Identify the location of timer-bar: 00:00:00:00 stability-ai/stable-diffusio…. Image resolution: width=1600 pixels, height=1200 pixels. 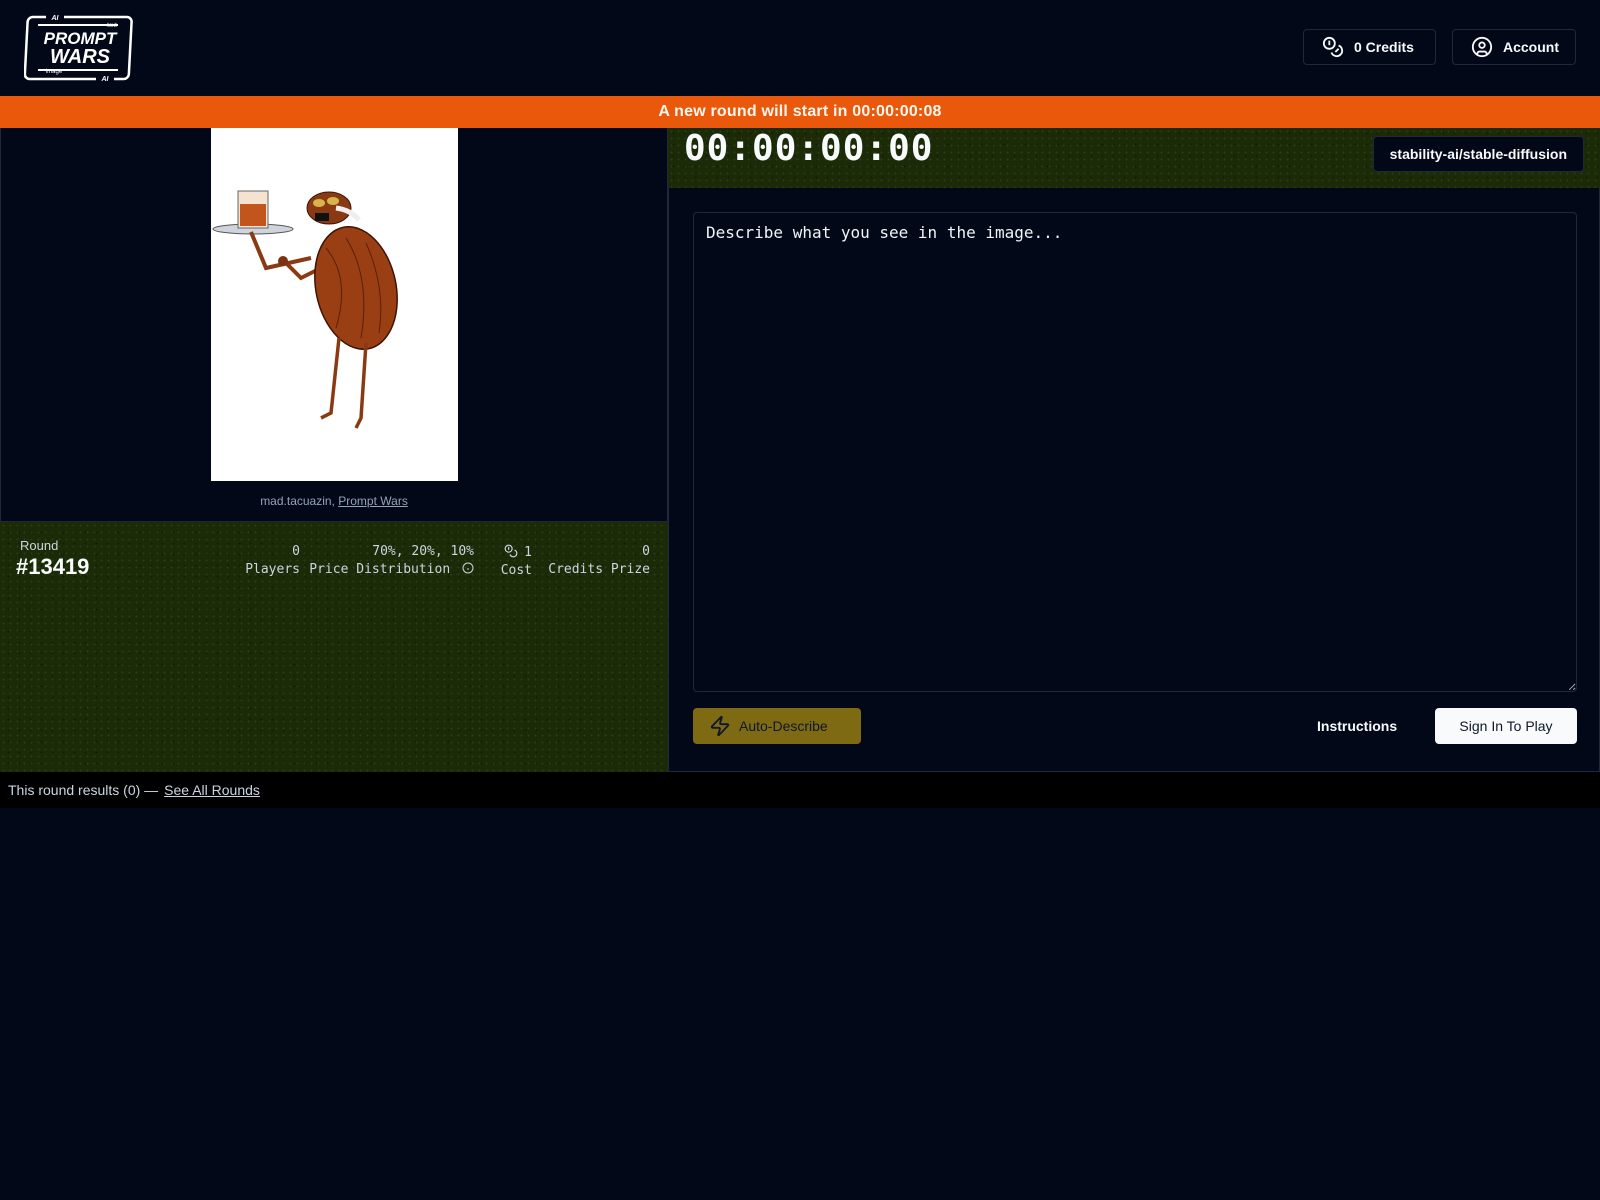
(1134, 158).